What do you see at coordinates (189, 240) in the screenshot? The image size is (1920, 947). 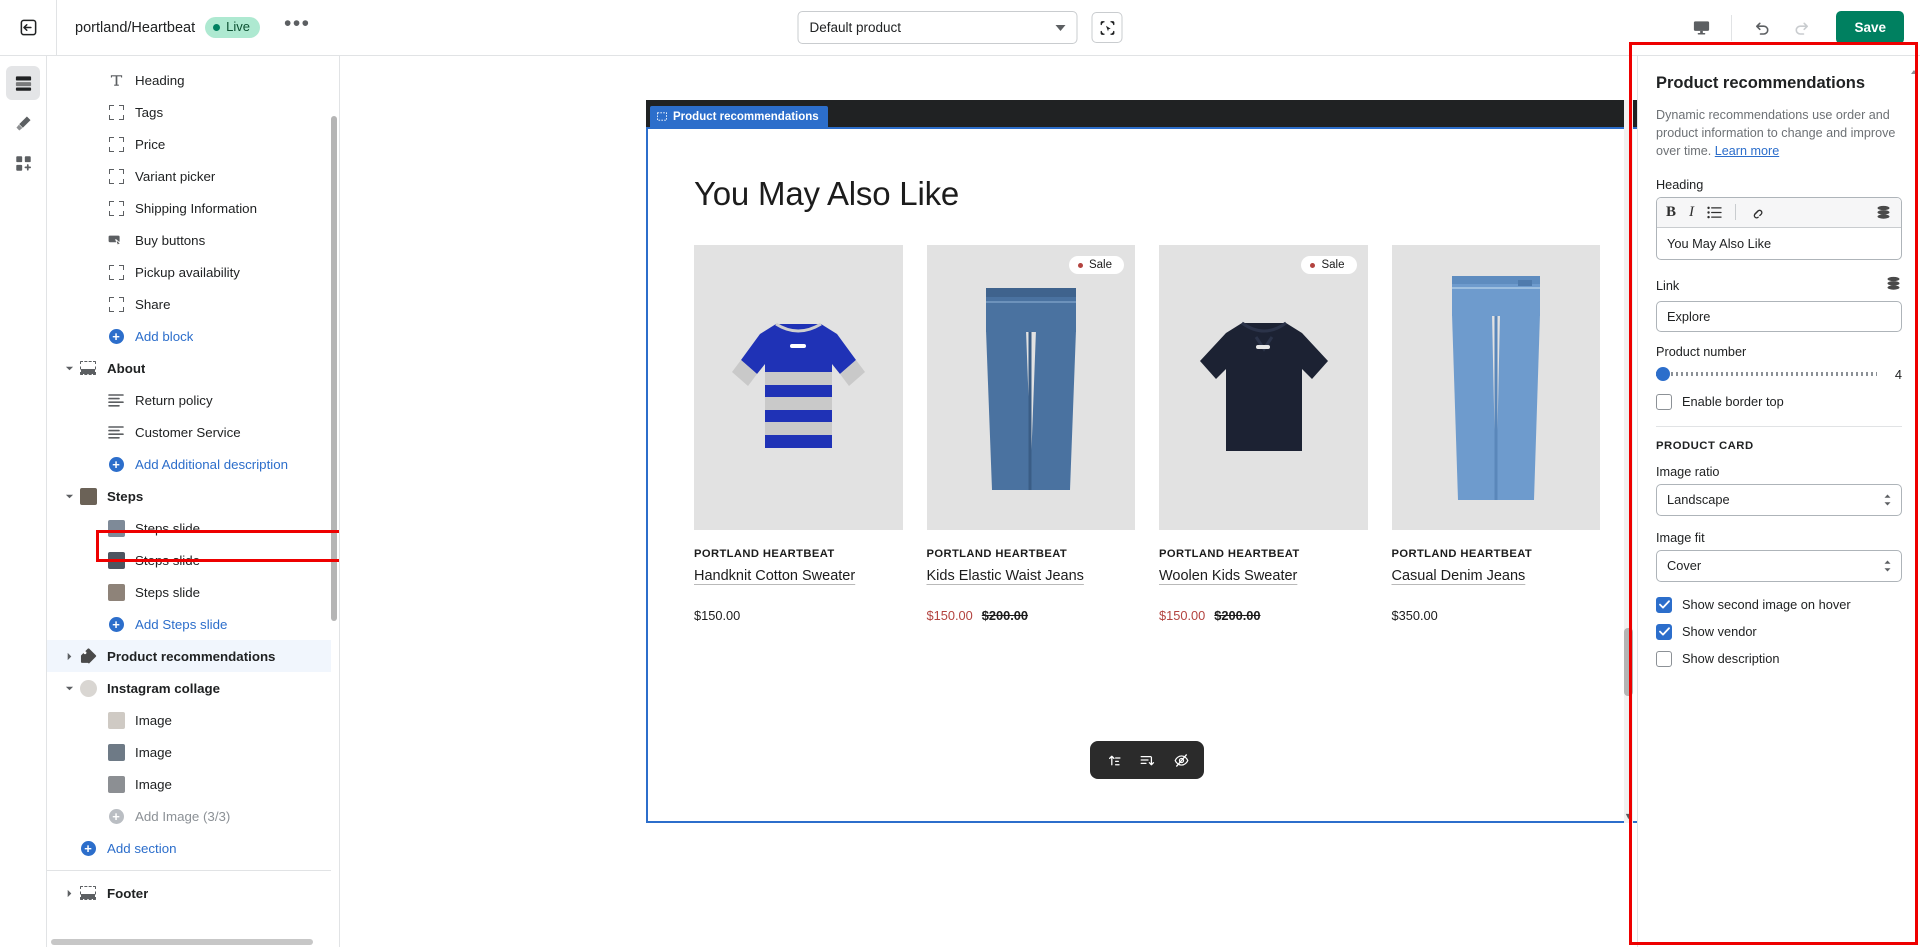 I see `sidebar-item-buy-buttons: Buy buttons` at bounding box center [189, 240].